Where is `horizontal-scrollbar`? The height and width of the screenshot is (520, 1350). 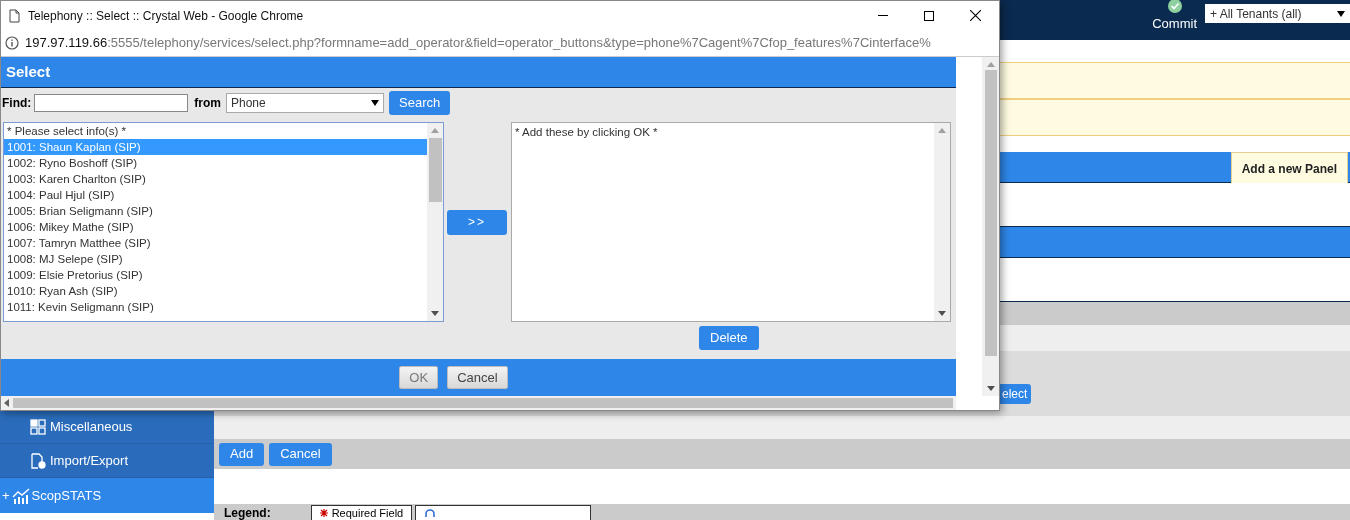
horizontal-scrollbar is located at coordinates (478, 403).